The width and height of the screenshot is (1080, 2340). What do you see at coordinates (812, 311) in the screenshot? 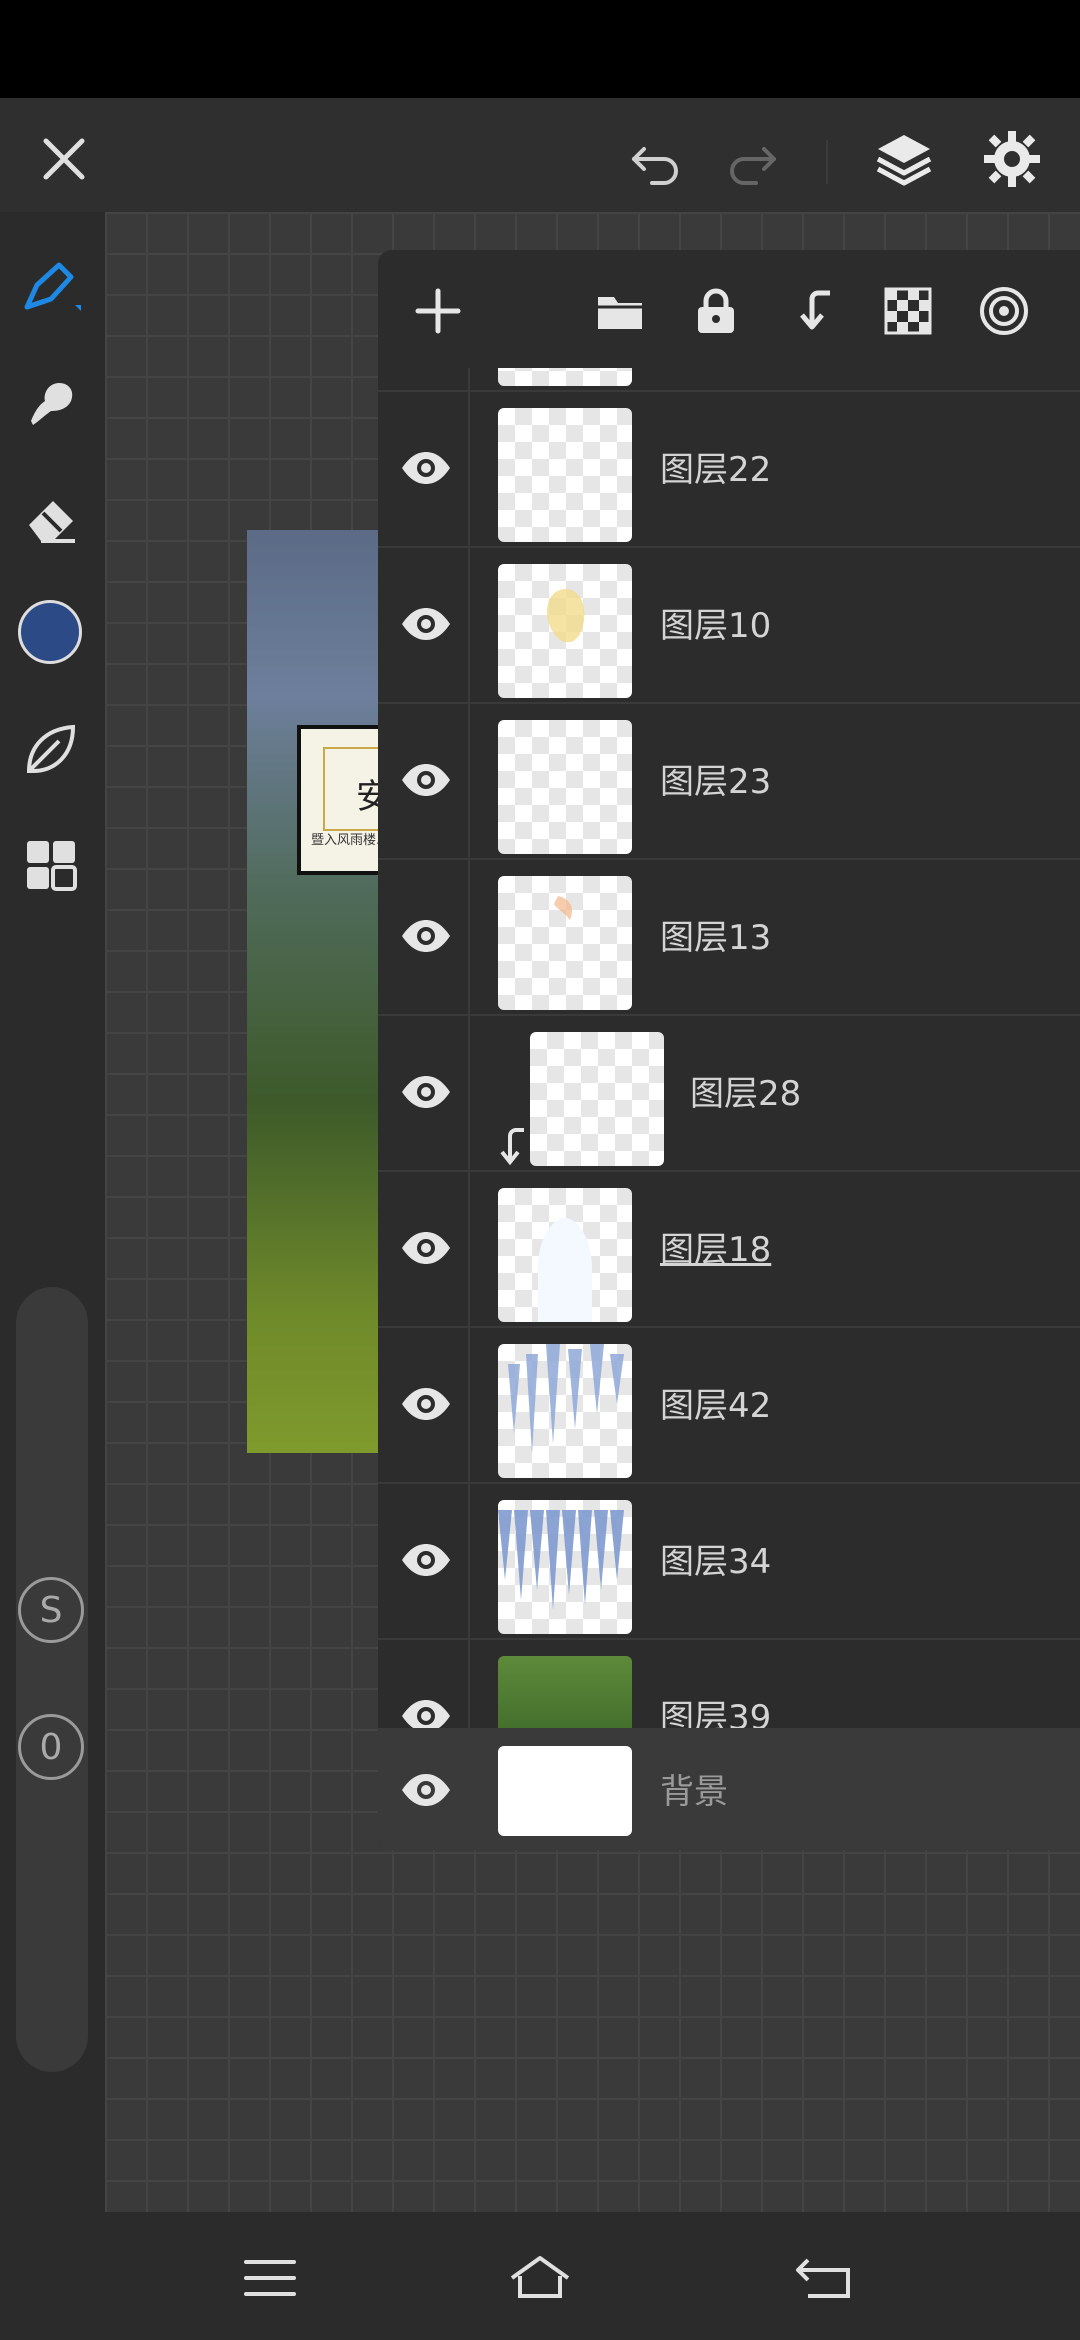
I see `clipping-mask-icon` at bounding box center [812, 311].